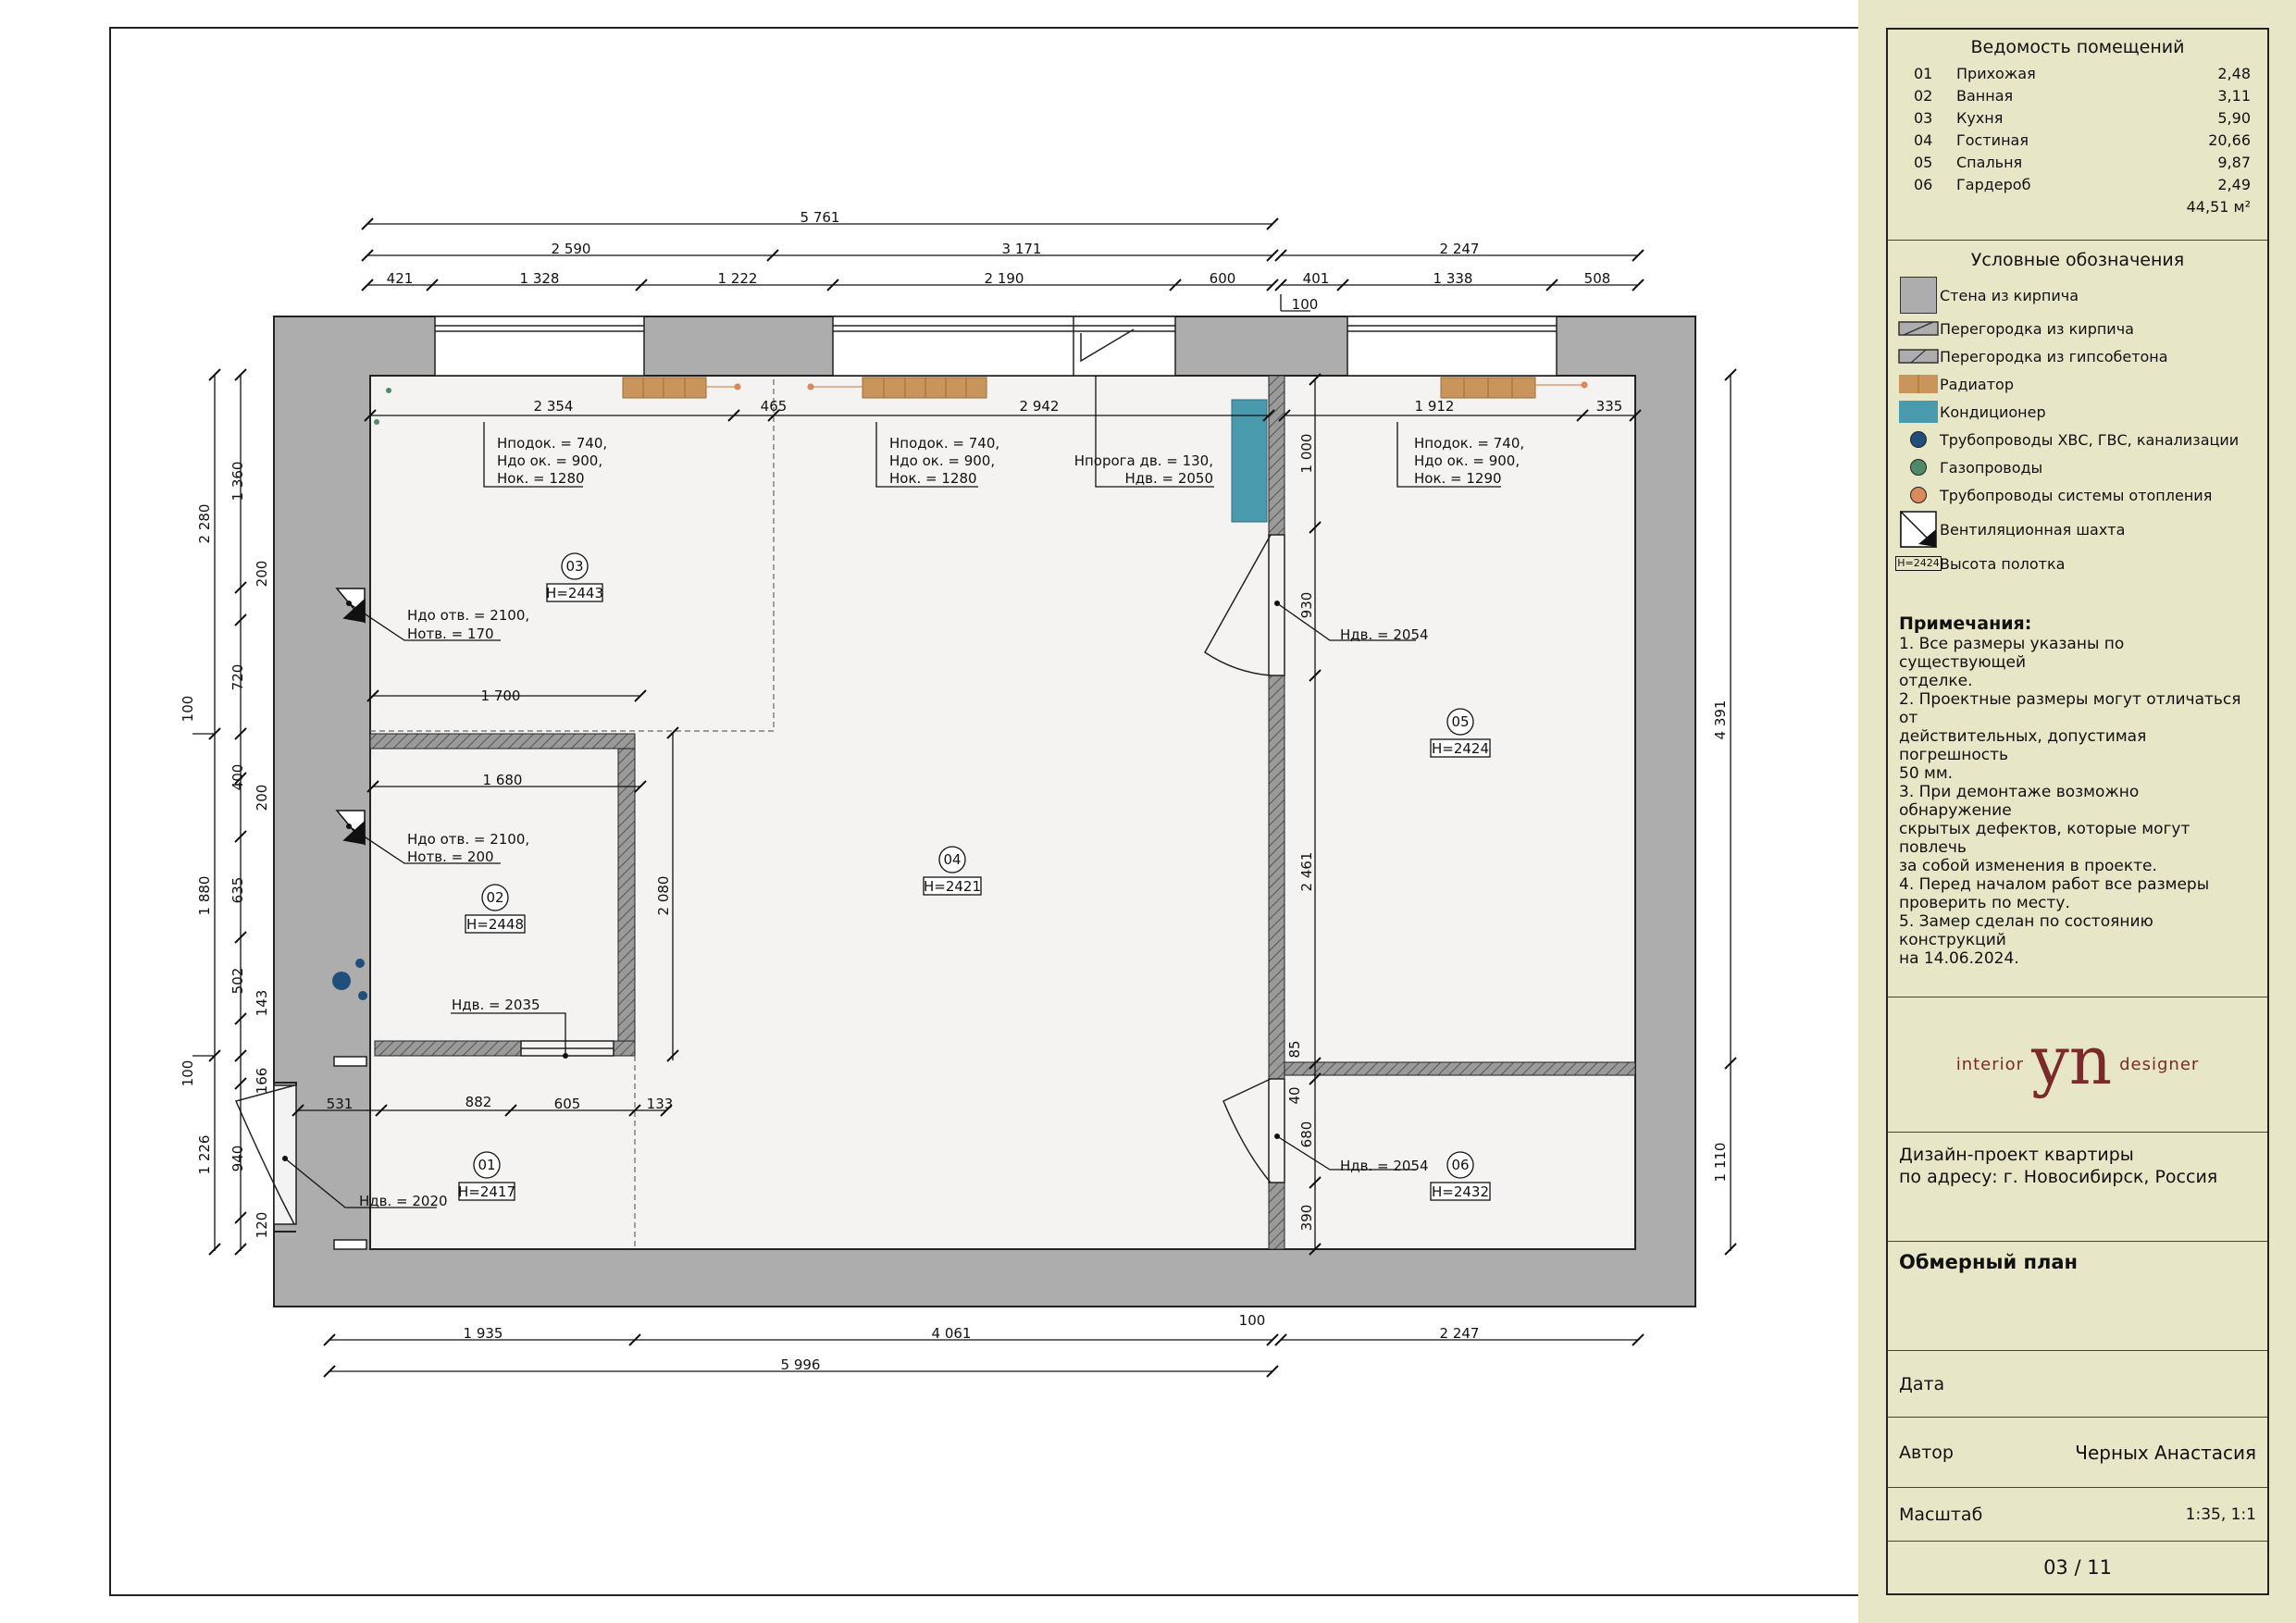 This screenshot has height=1623, width=2296. I want to click on logo-text-right: designer, so click(2159, 1064).